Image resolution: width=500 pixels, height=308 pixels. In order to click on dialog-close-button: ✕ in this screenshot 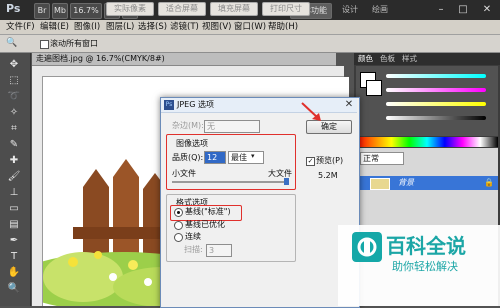, I will do `click(349, 105)`.